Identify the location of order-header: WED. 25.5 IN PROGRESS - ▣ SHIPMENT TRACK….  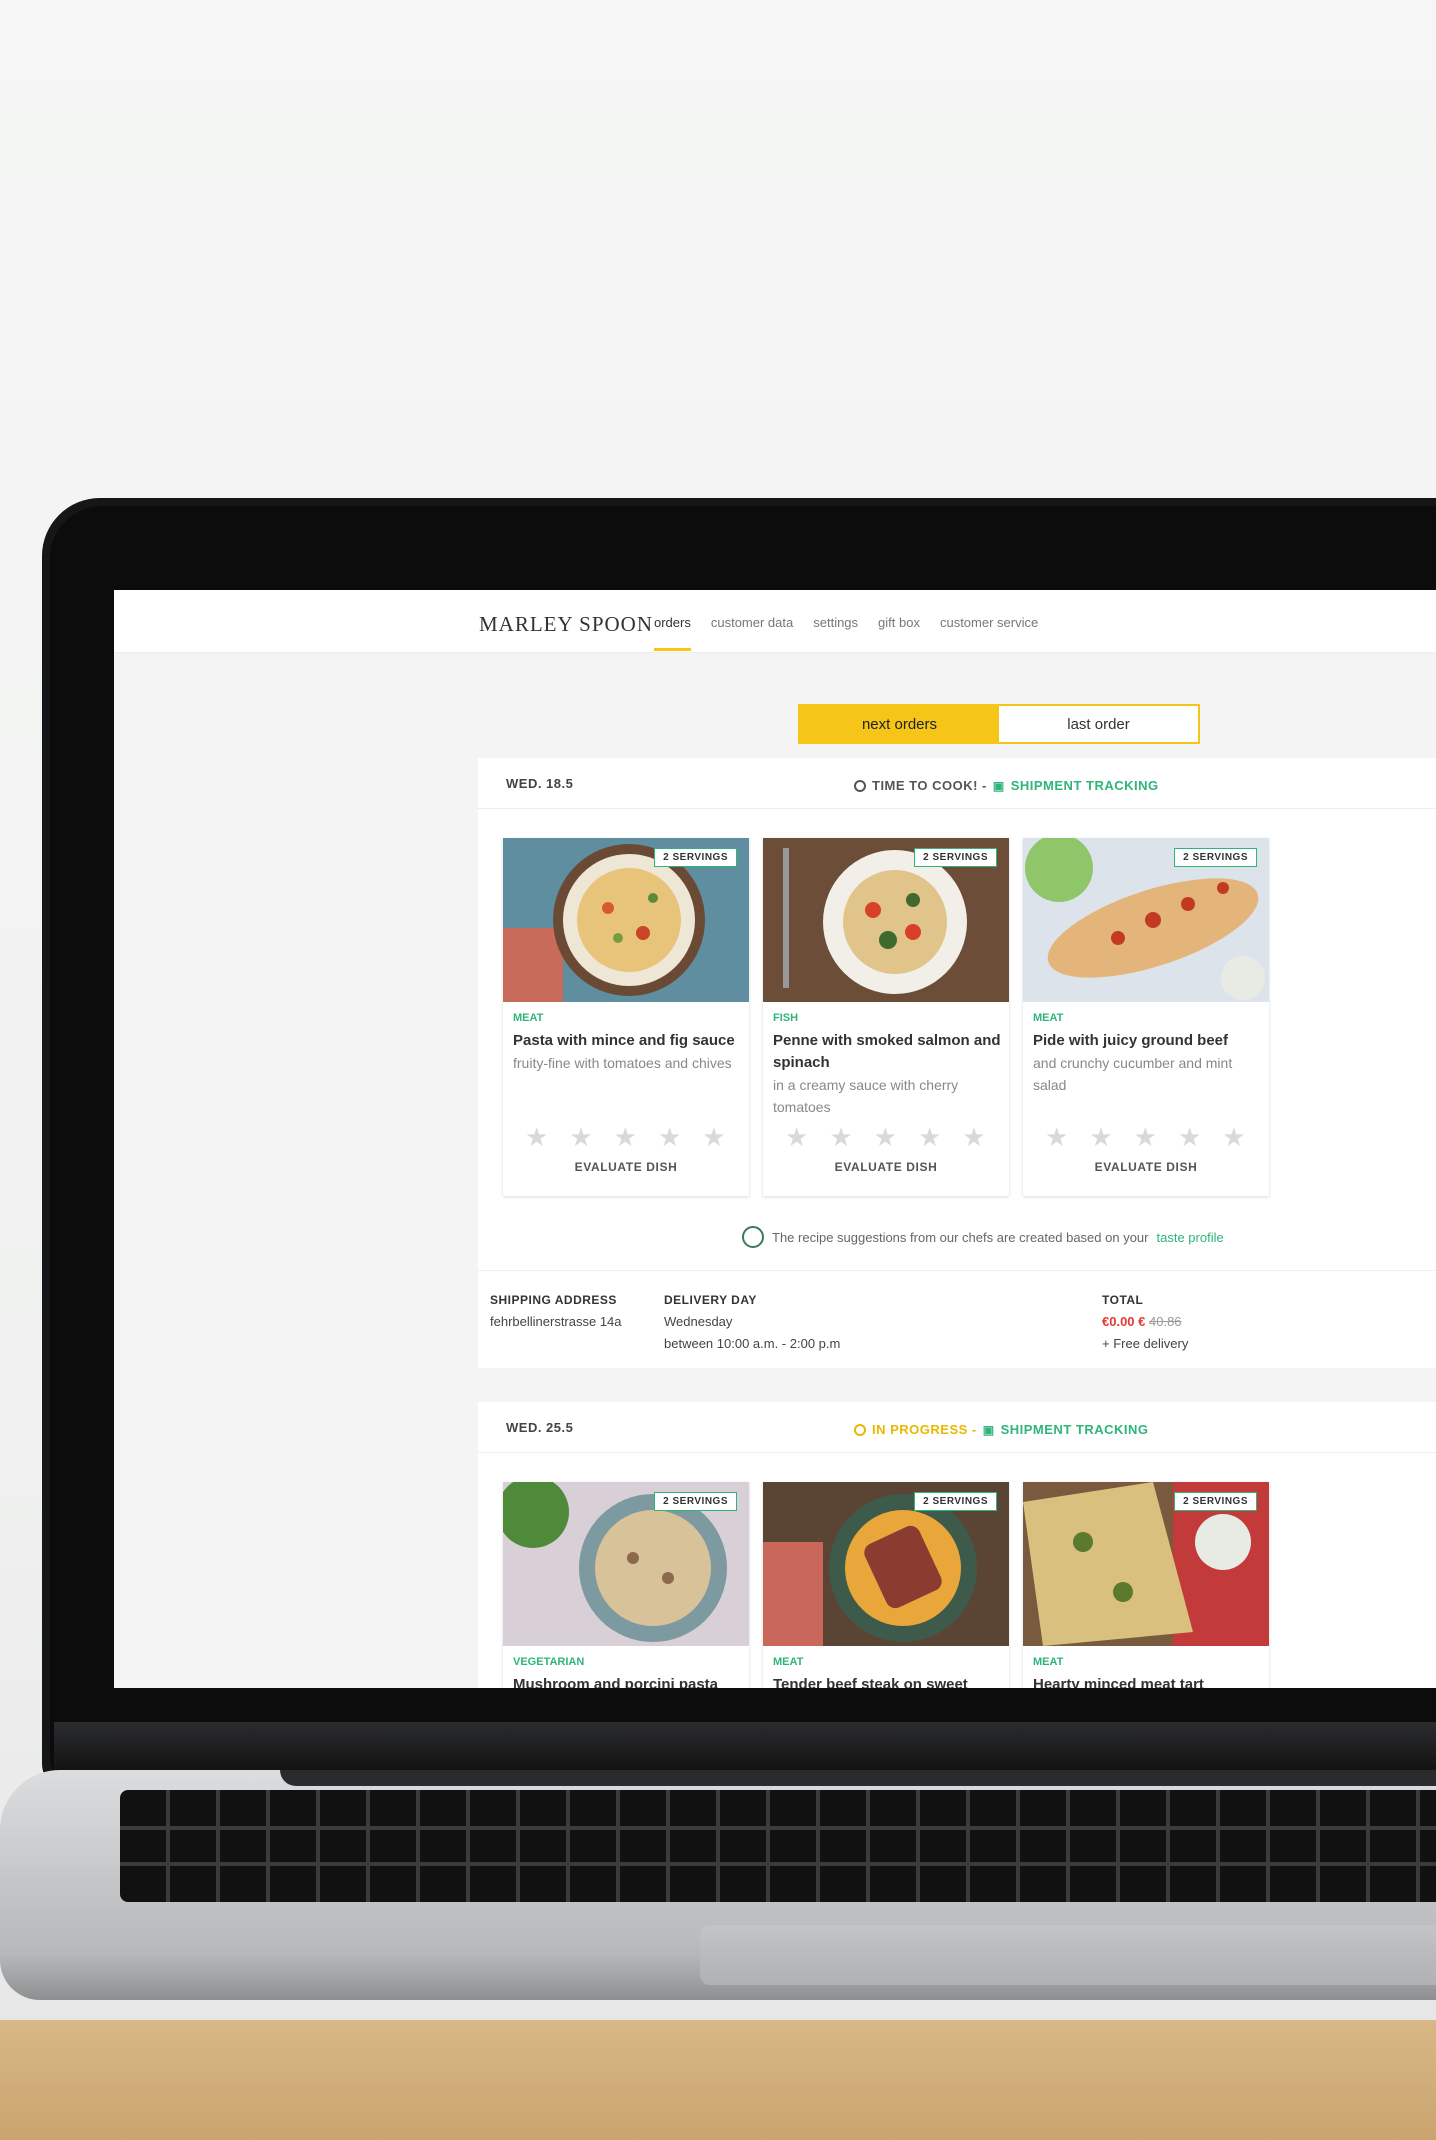
(957, 1427).